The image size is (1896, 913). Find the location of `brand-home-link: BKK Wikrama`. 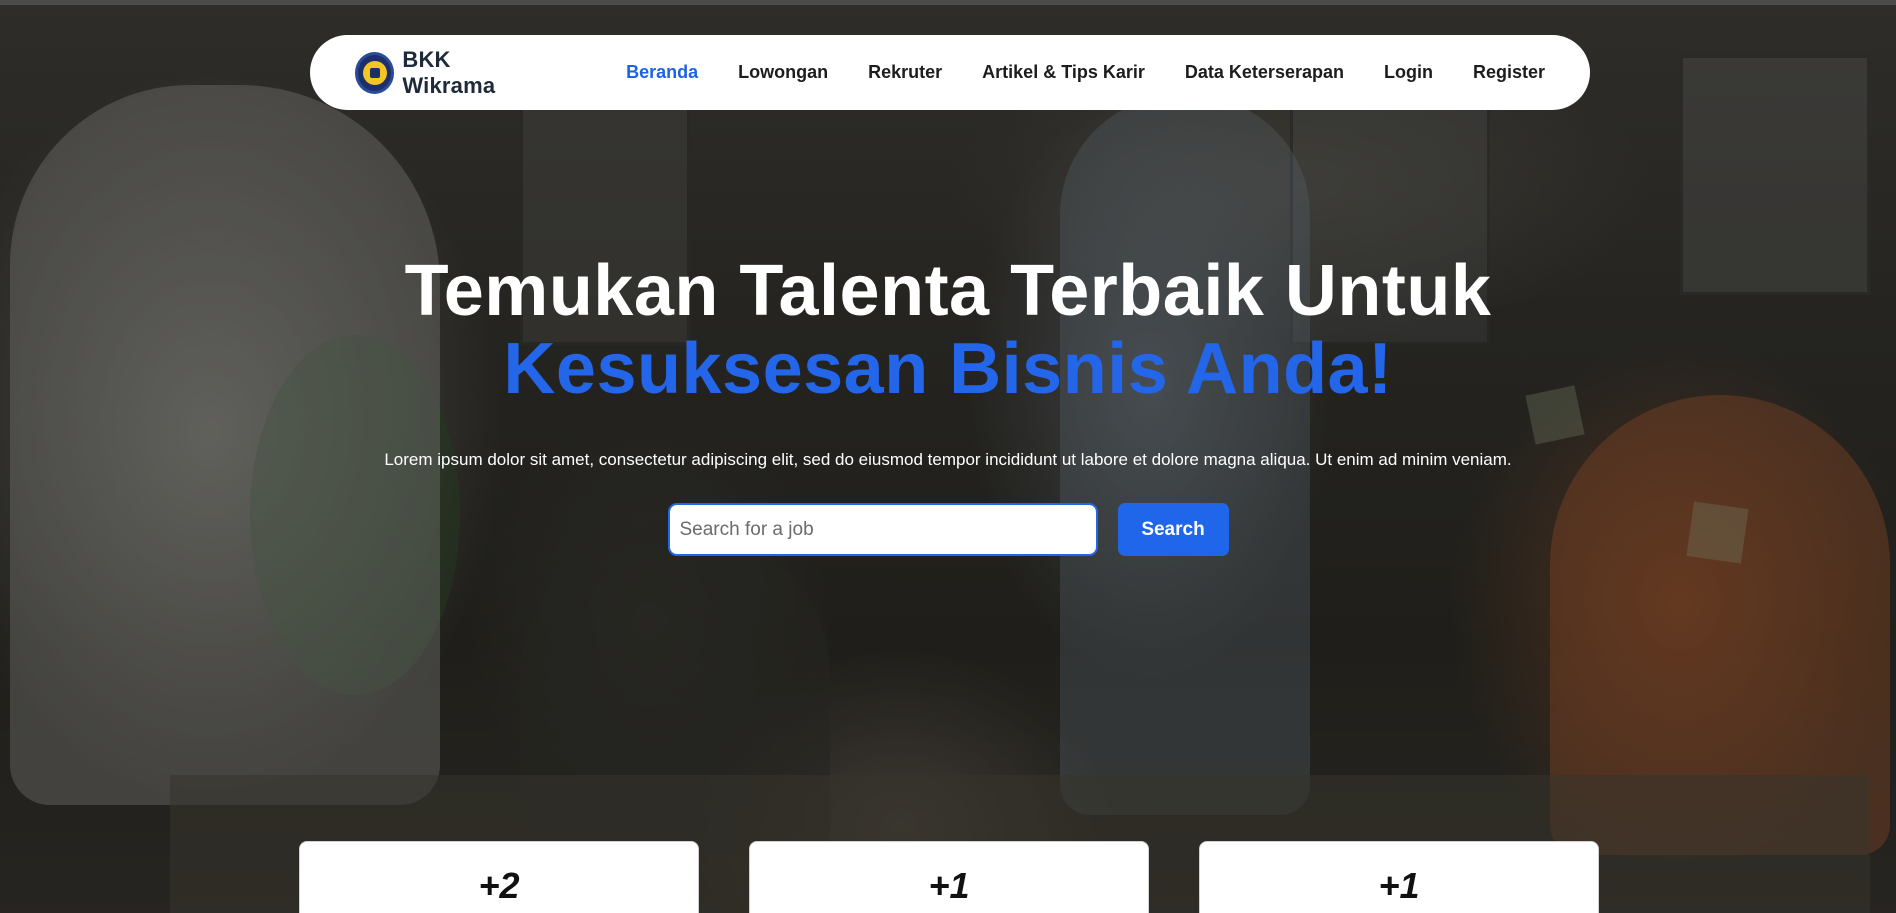

brand-home-link: BKK Wikrama is located at coordinates (447, 73).